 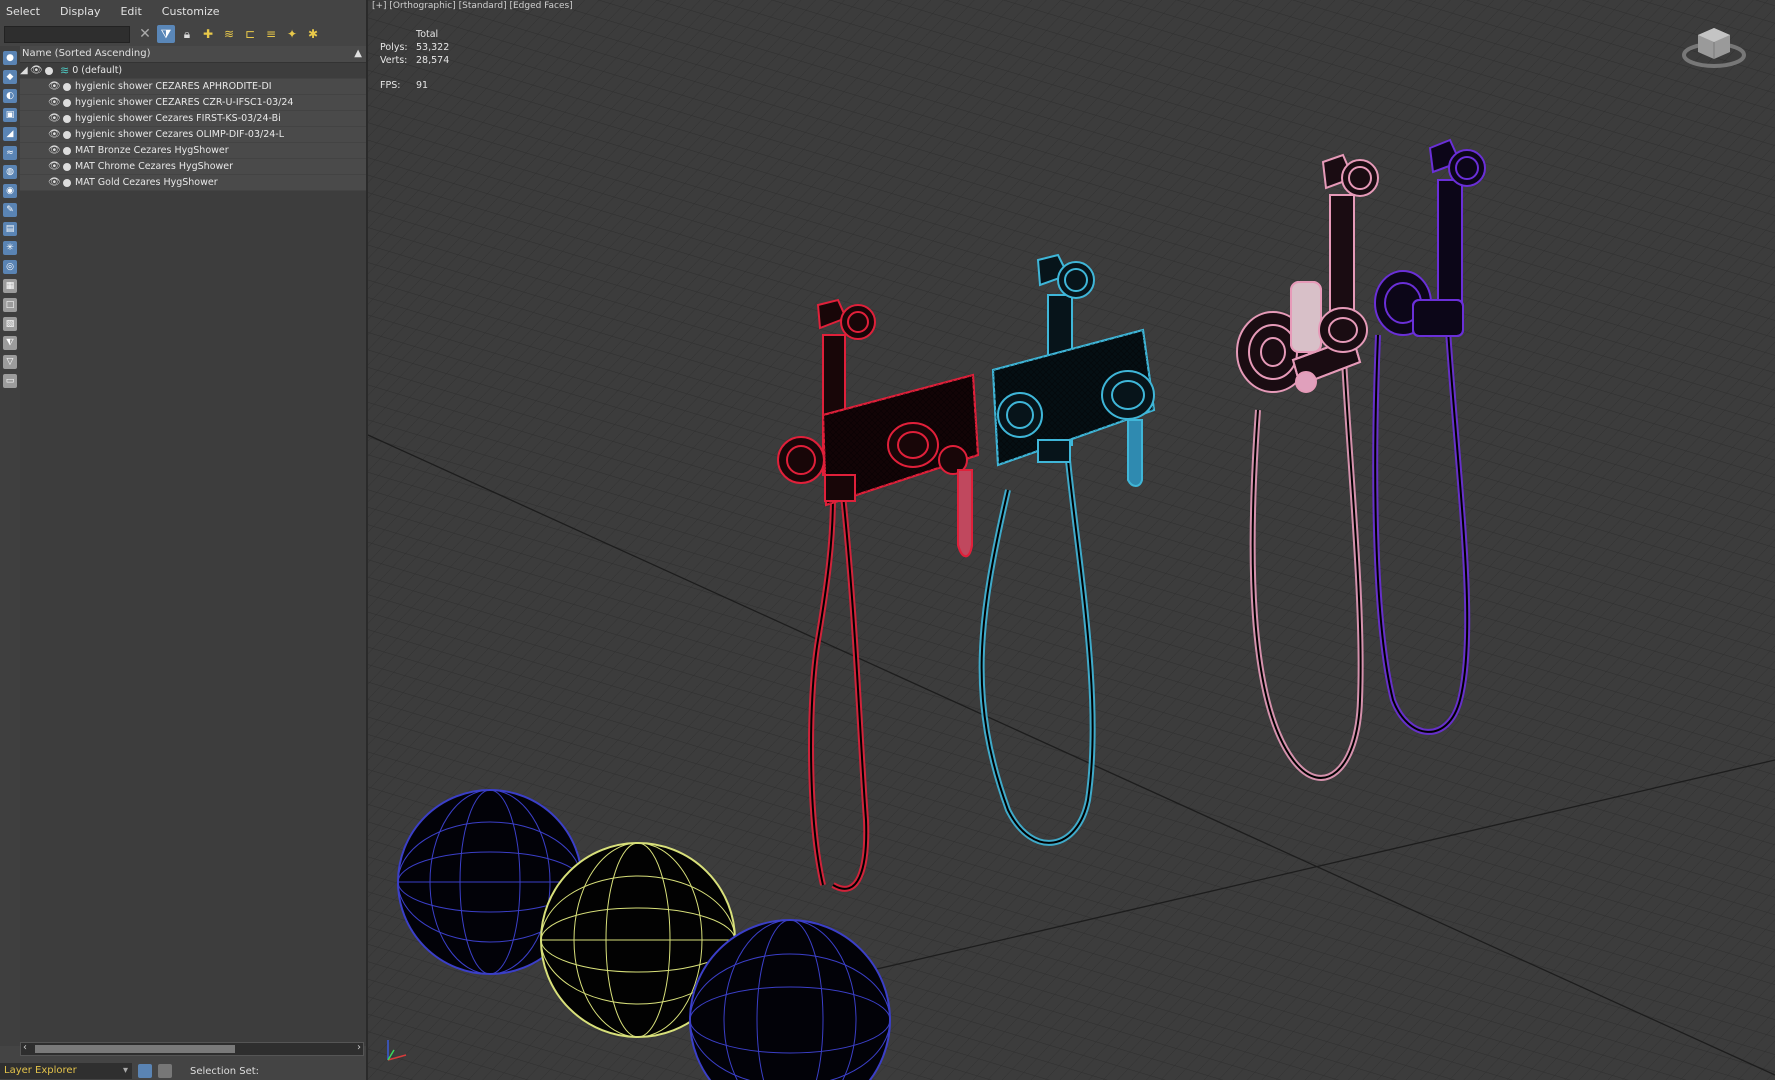 I want to click on horizontal-scrollbar: ‹ ›, so click(x=192, y=1049).